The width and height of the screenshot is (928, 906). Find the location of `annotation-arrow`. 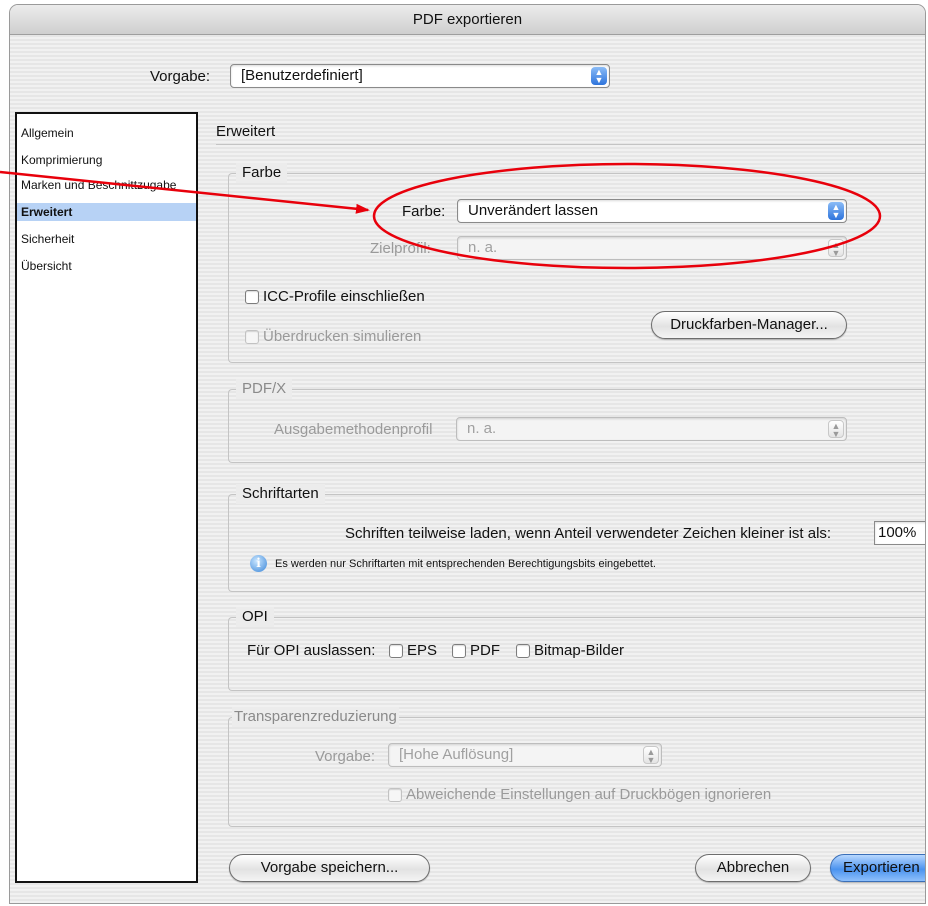

annotation-arrow is located at coordinates (185, 192).